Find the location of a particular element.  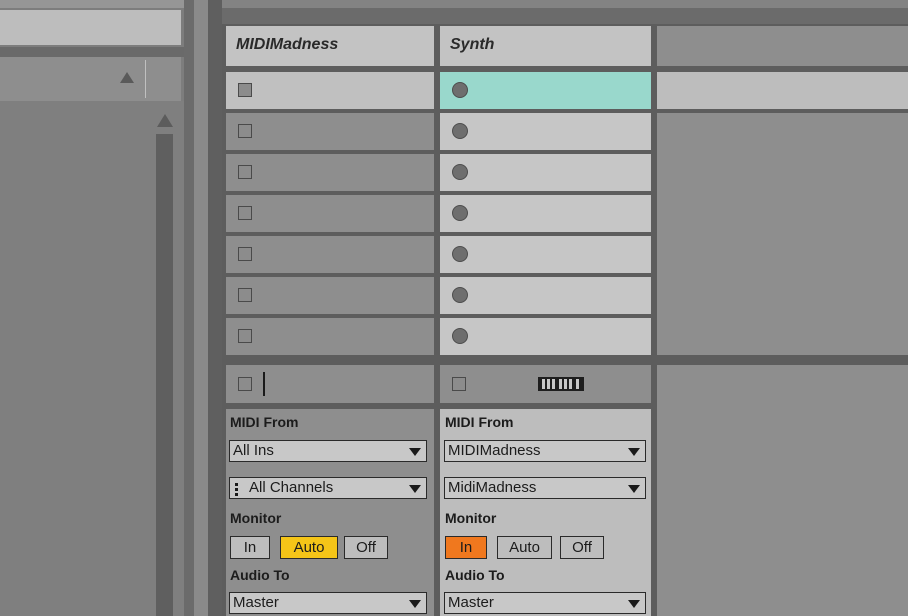

sort-triangle-icon is located at coordinates (127, 77).